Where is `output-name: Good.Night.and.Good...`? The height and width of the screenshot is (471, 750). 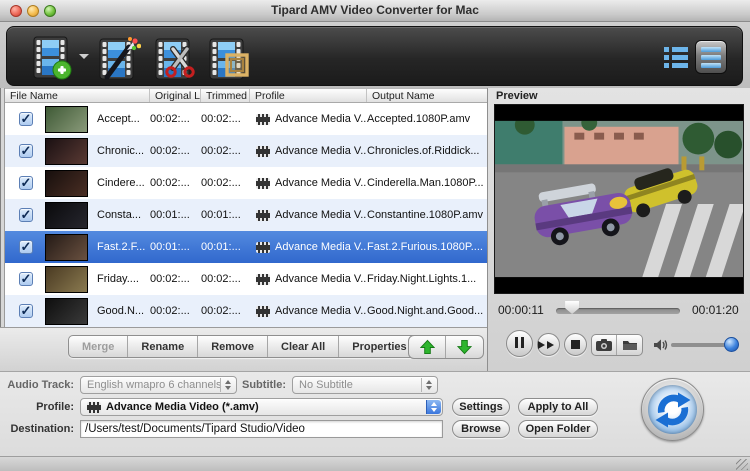
output-name: Good.Night.and.Good... is located at coordinates (425, 311).